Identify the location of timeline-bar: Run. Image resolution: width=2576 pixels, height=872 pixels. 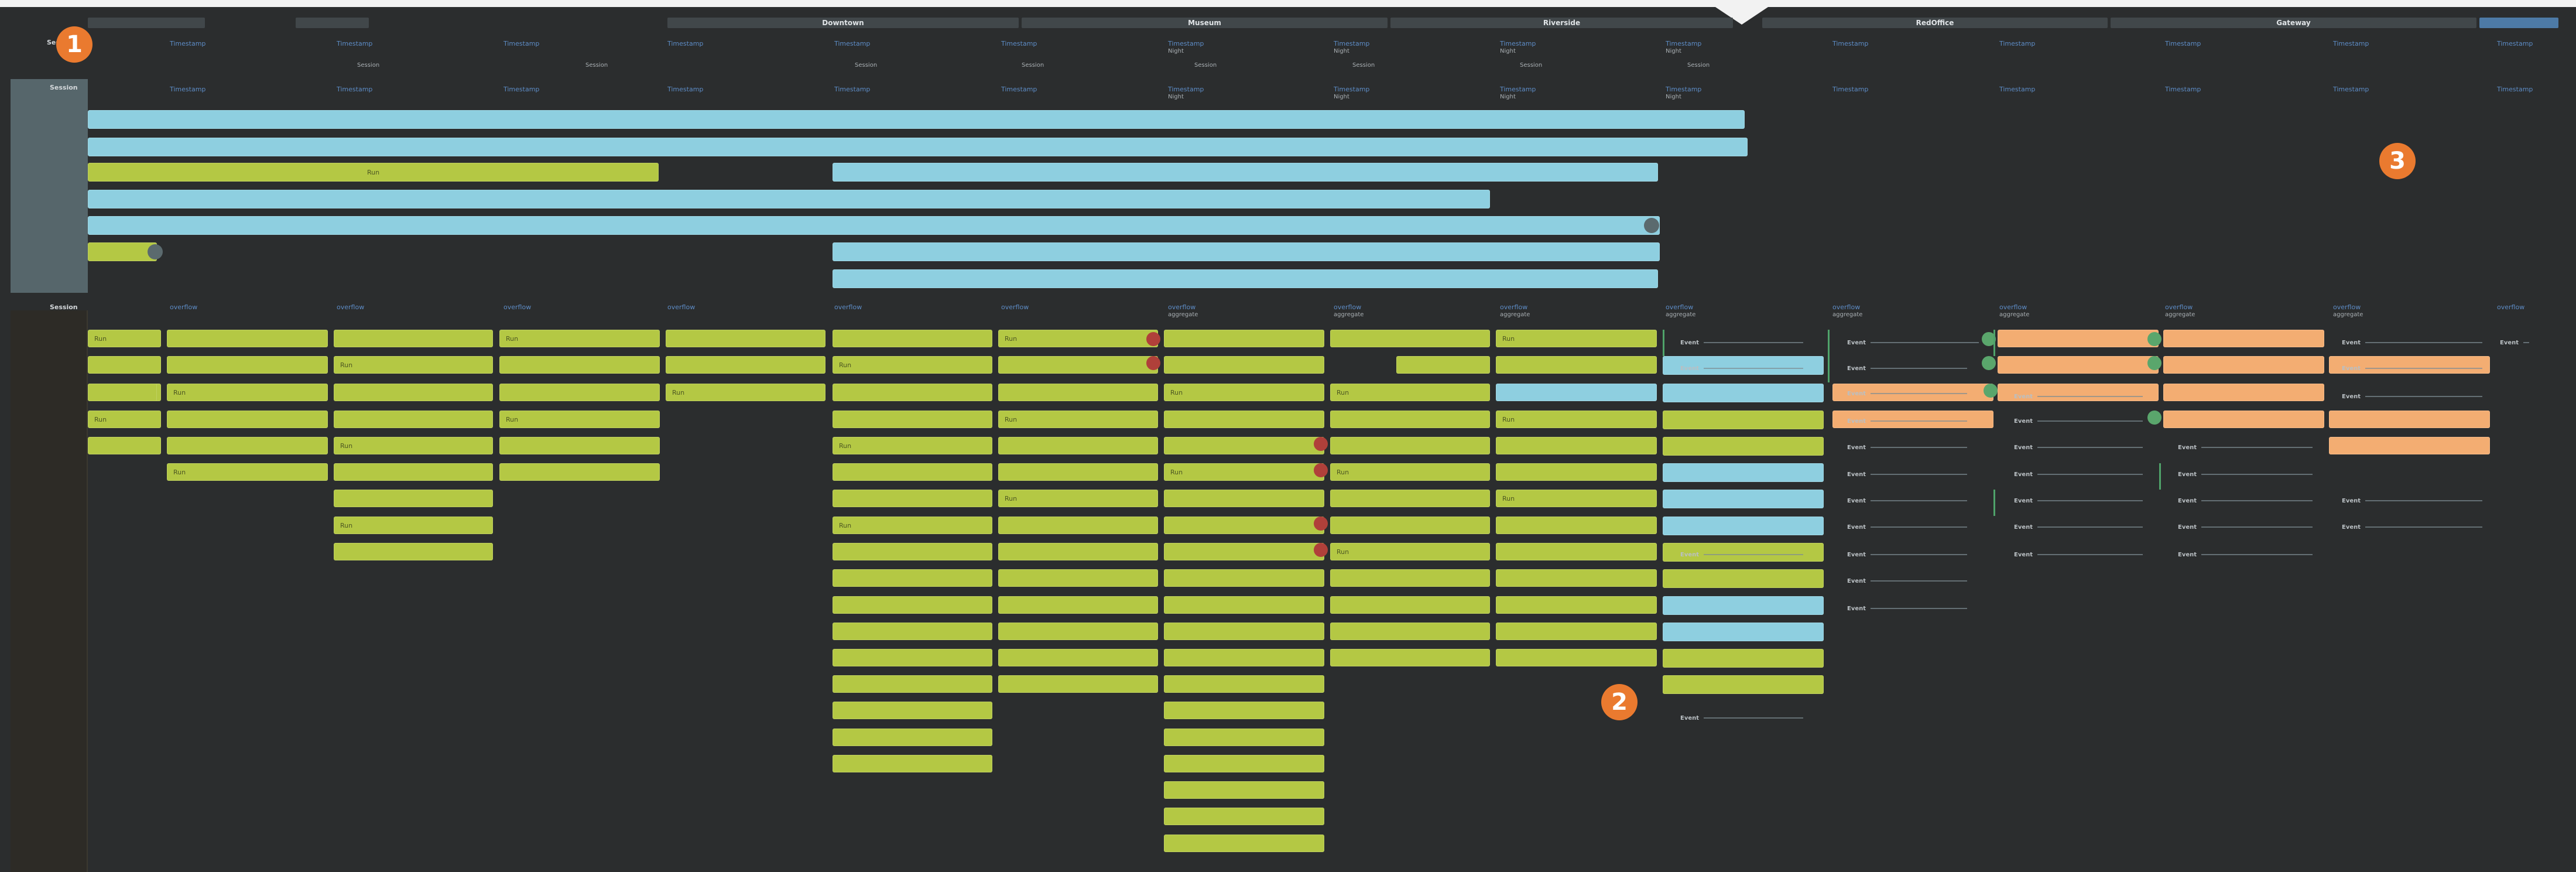
(373, 172).